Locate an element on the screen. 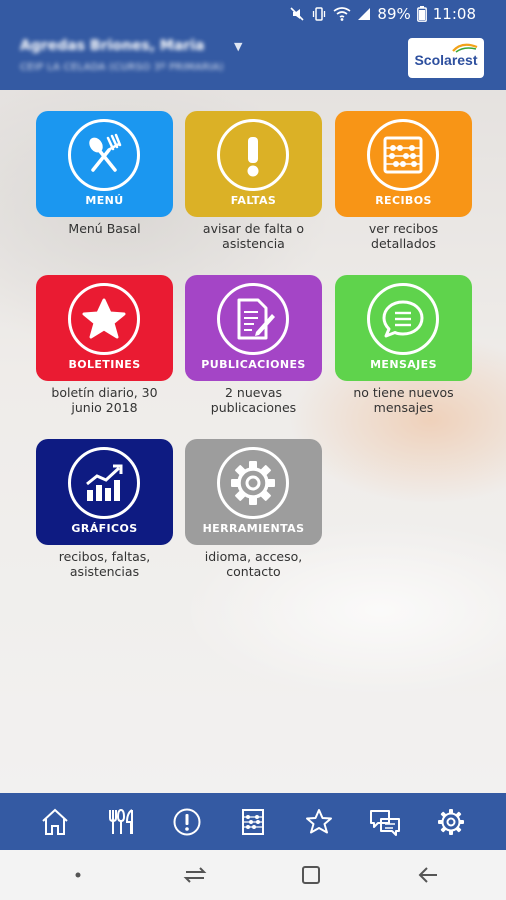  back-arrow-icon is located at coordinates (427, 875).